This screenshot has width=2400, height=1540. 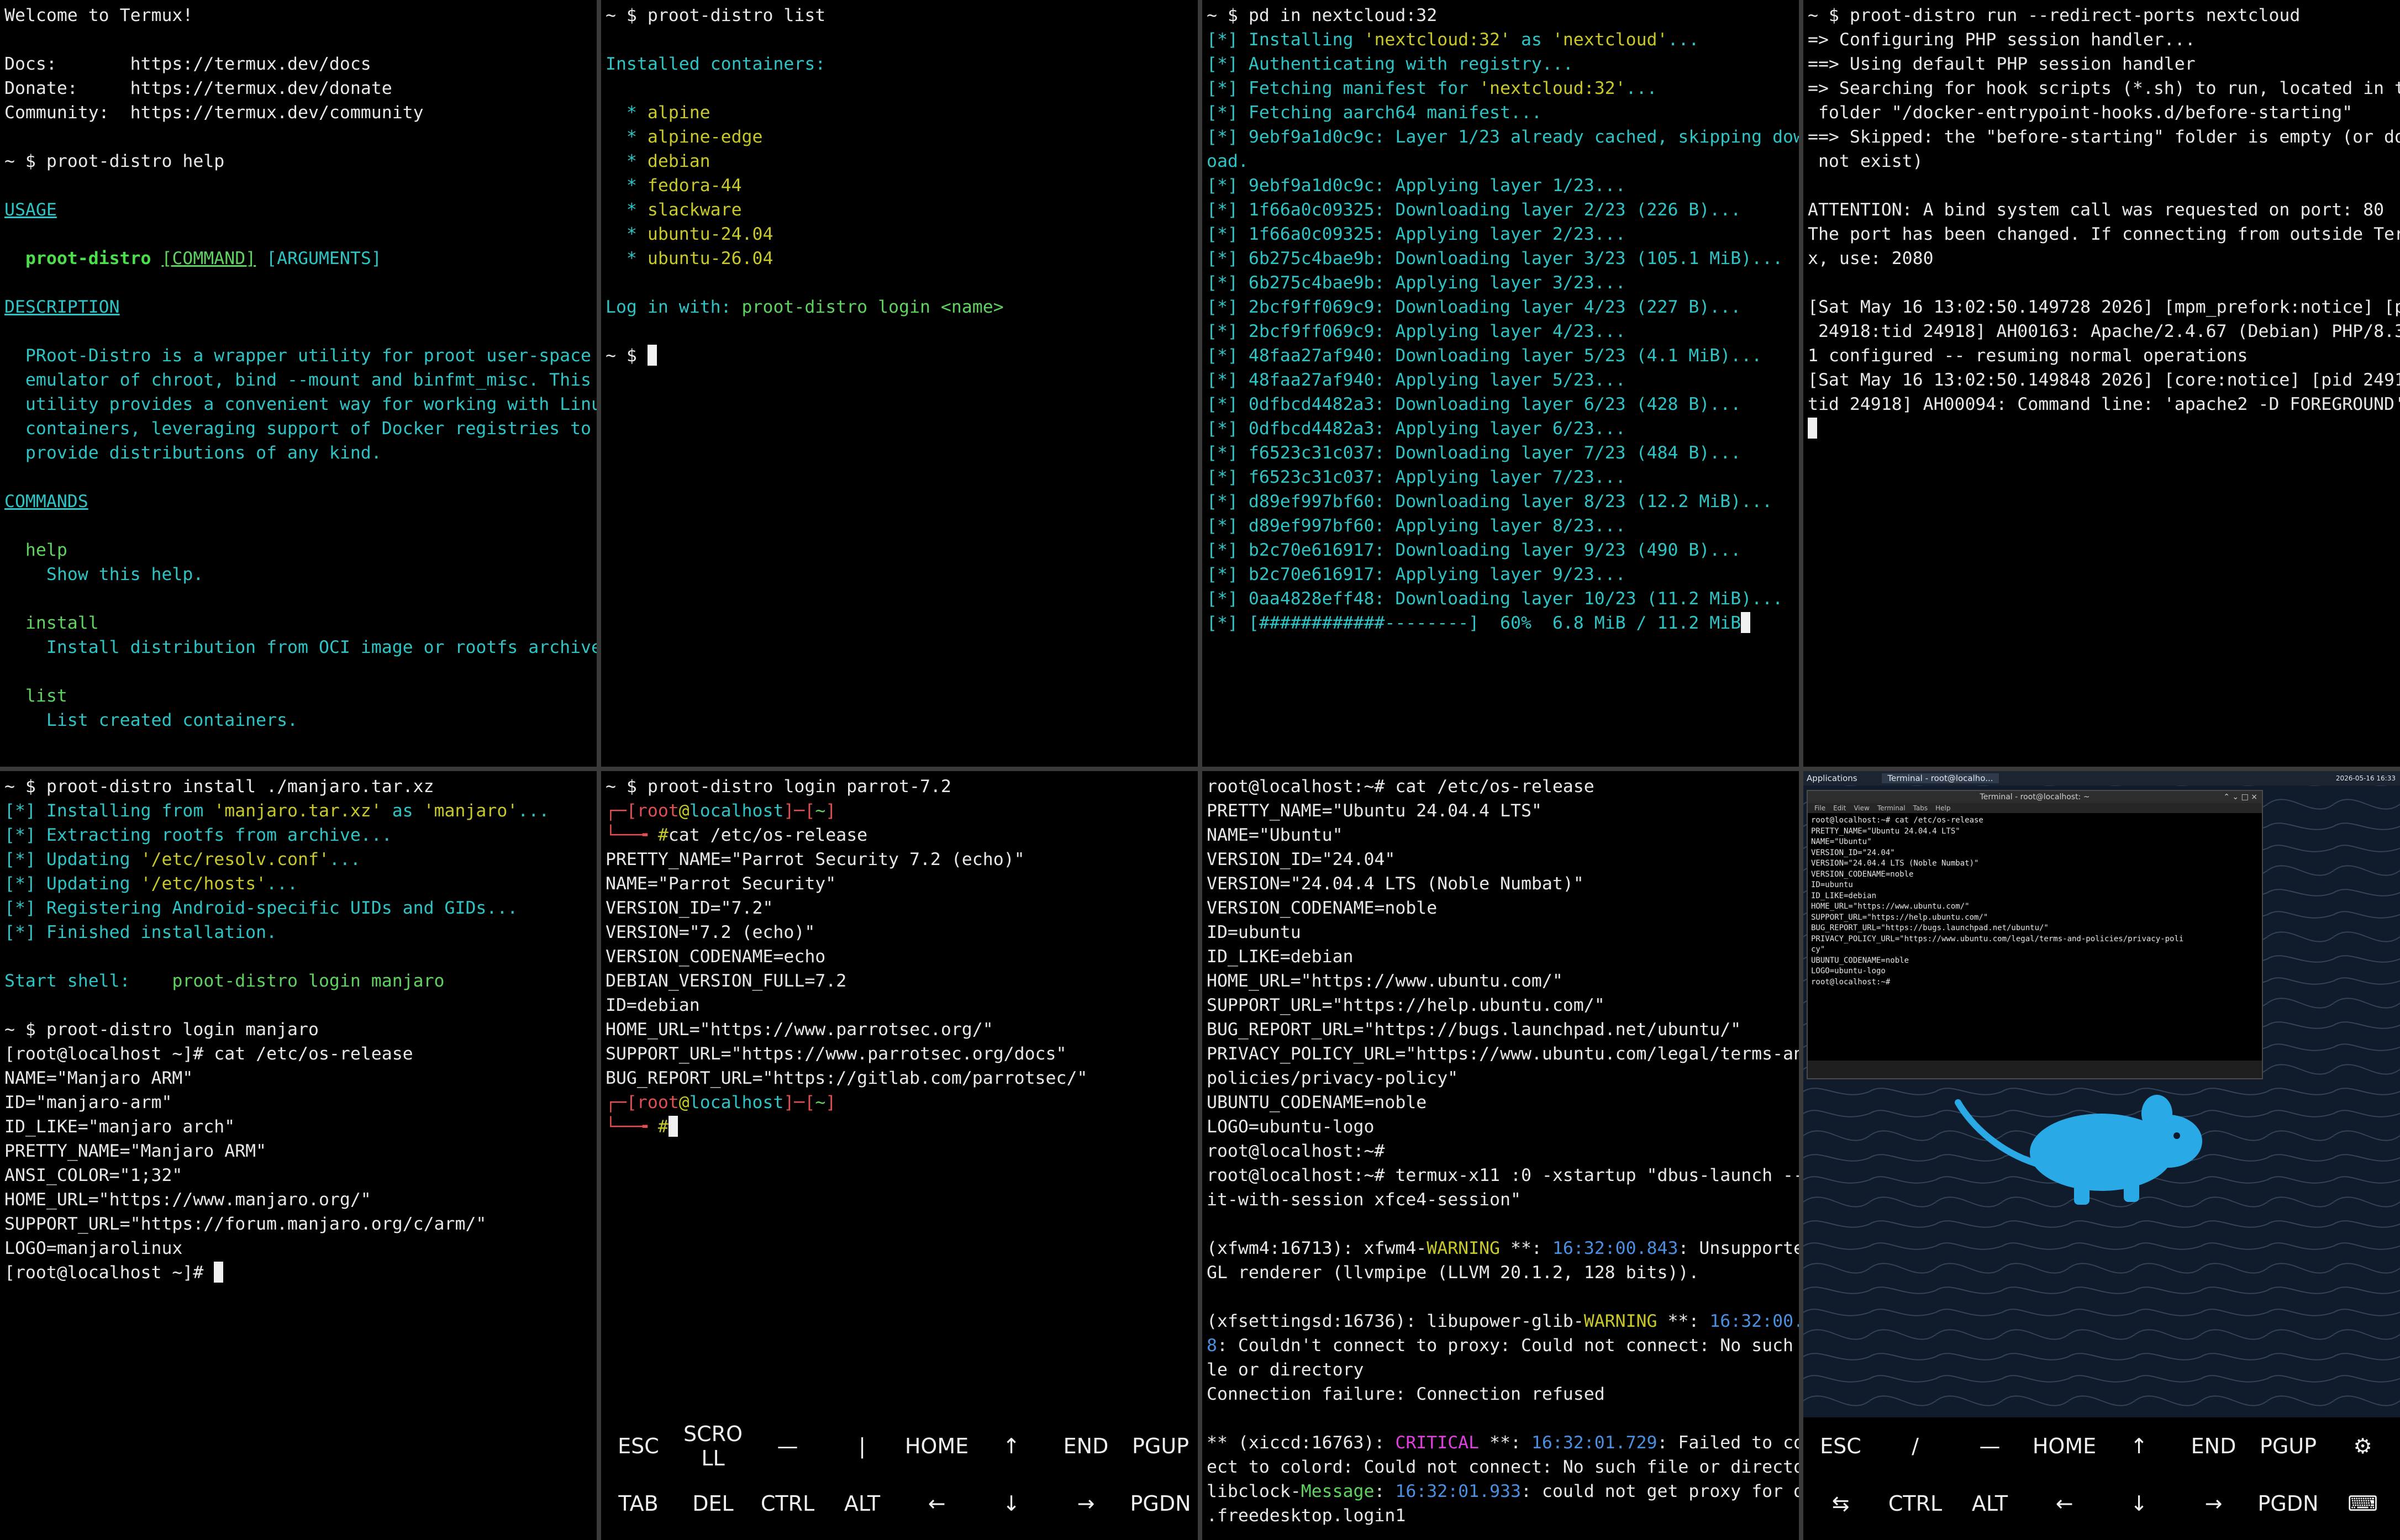 I want to click on terminal-text: : Unsupported, so click(x=1738, y=1248).